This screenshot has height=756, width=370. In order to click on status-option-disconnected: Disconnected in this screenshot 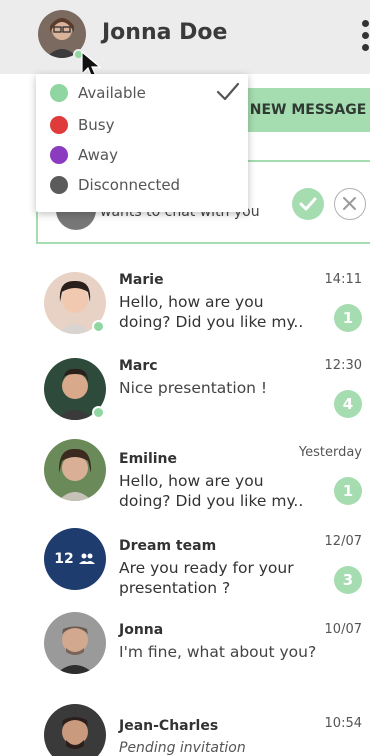, I will do `click(145, 185)`.